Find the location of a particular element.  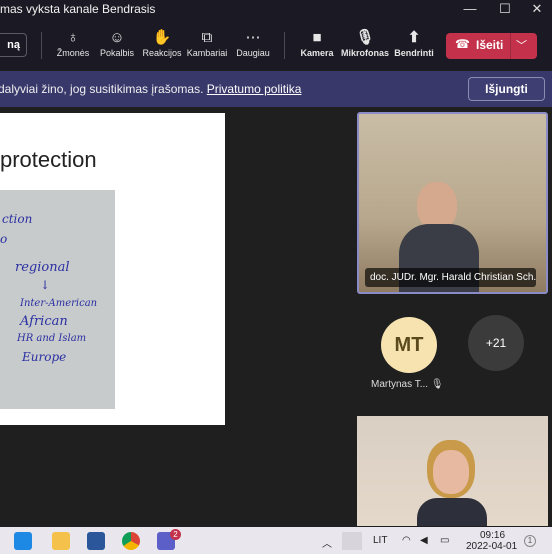

chevron-up-icon: ︿ is located at coordinates (327, 542).